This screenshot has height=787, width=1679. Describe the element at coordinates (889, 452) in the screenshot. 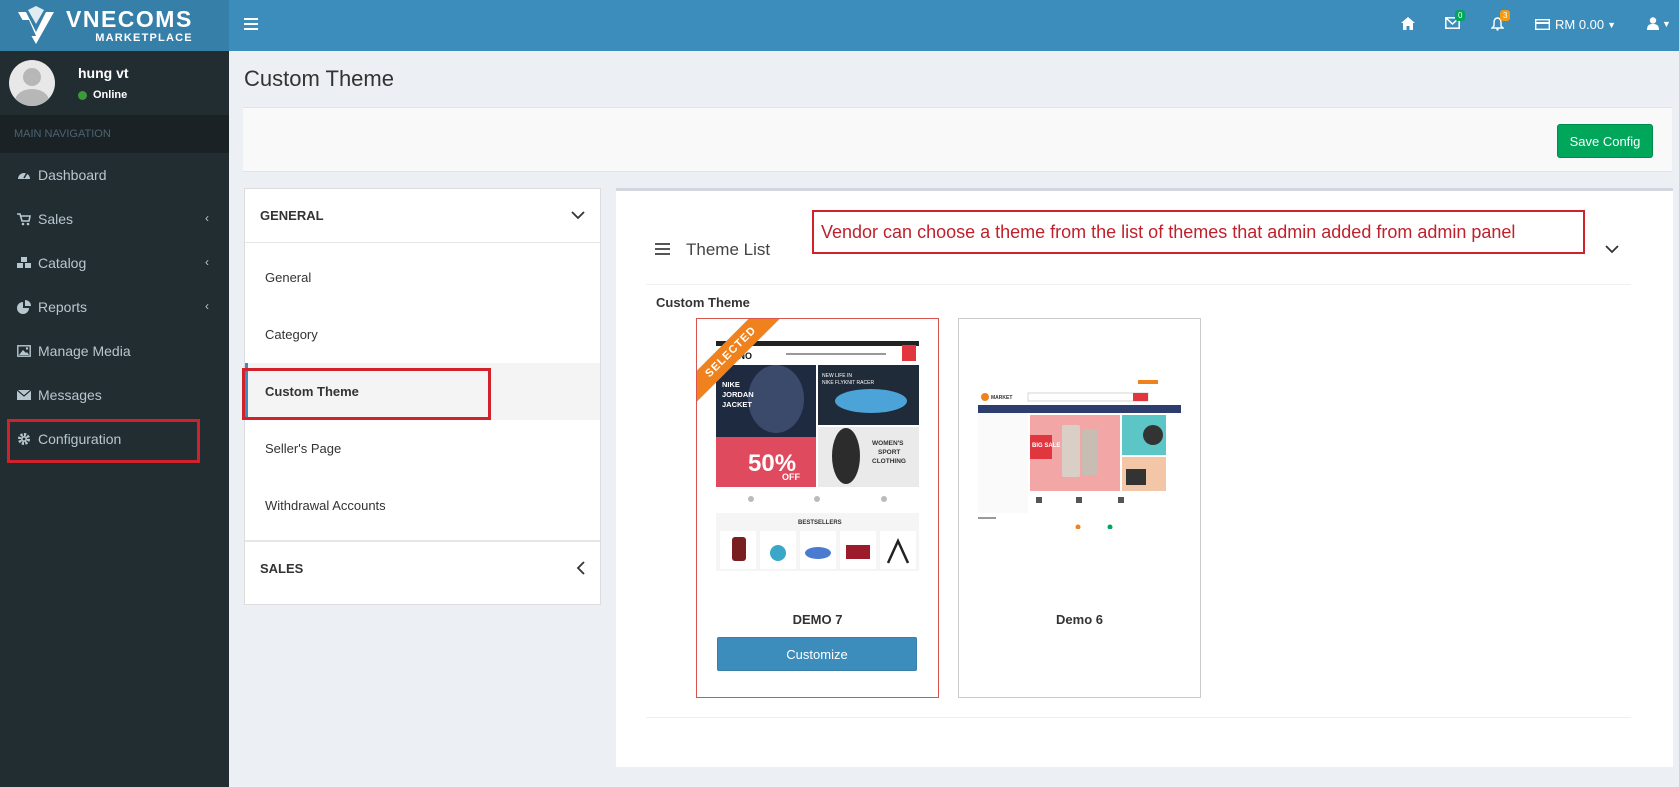

I see `svg-text: SPORT` at that location.